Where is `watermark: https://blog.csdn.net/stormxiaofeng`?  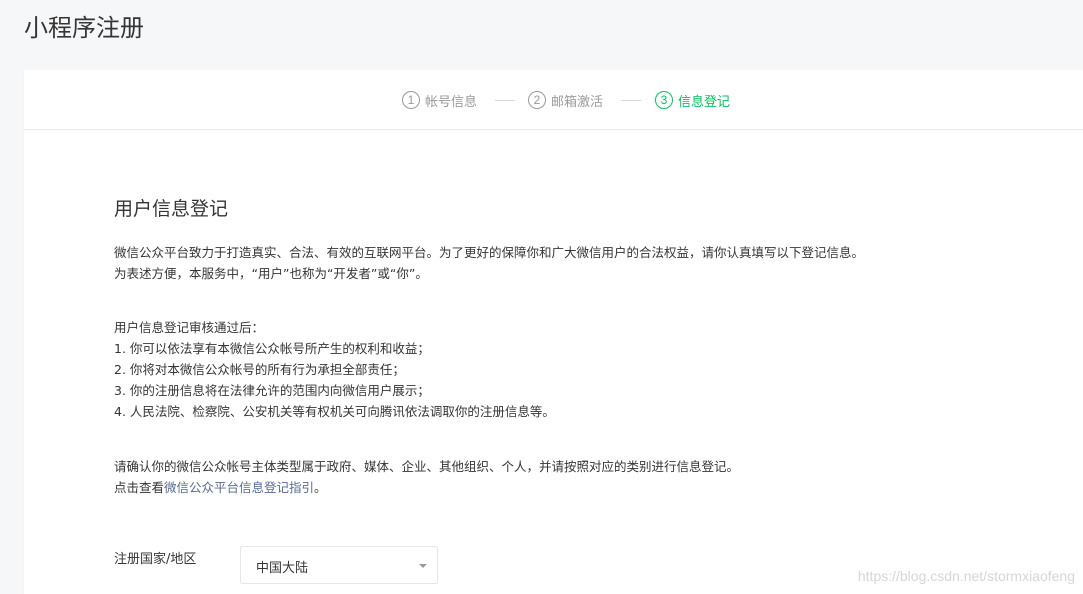
watermark: https://blog.csdn.net/stormxiaofeng is located at coordinates (966, 576).